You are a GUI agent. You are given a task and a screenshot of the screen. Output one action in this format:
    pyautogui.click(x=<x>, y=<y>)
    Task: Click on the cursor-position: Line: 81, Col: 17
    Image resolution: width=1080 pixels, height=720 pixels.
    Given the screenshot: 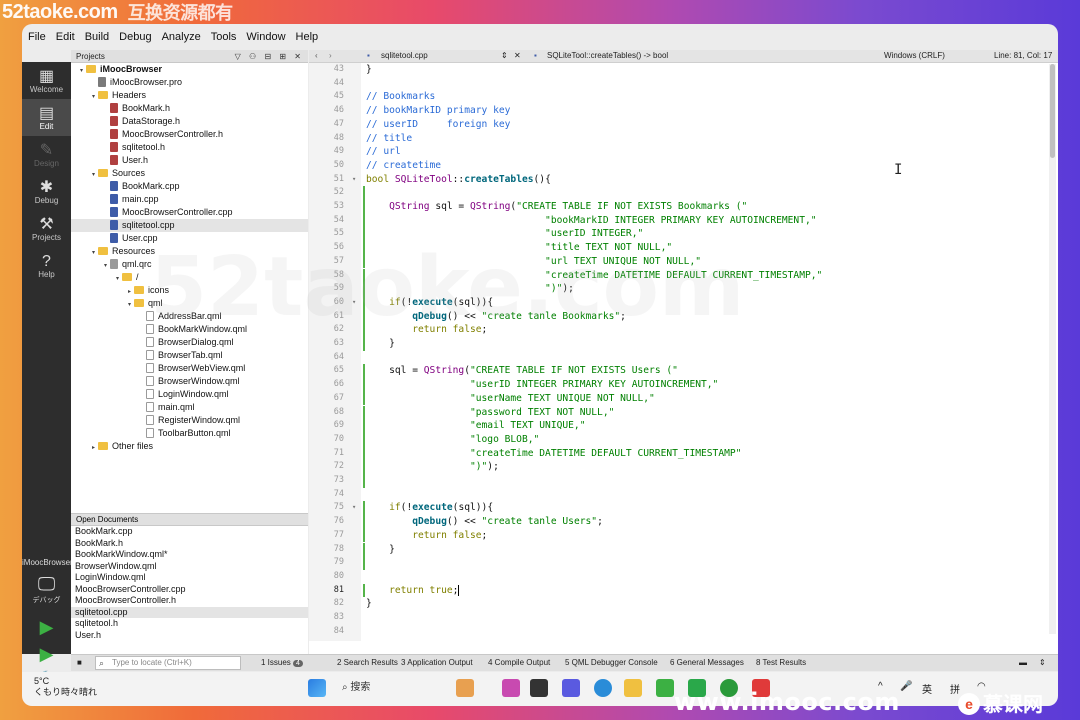 What is the action you would take?
    pyautogui.click(x=1023, y=55)
    